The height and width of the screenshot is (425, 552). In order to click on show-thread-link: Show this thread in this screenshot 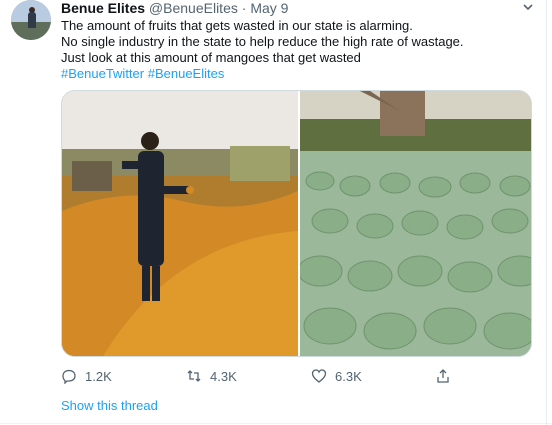, I will do `click(109, 405)`.